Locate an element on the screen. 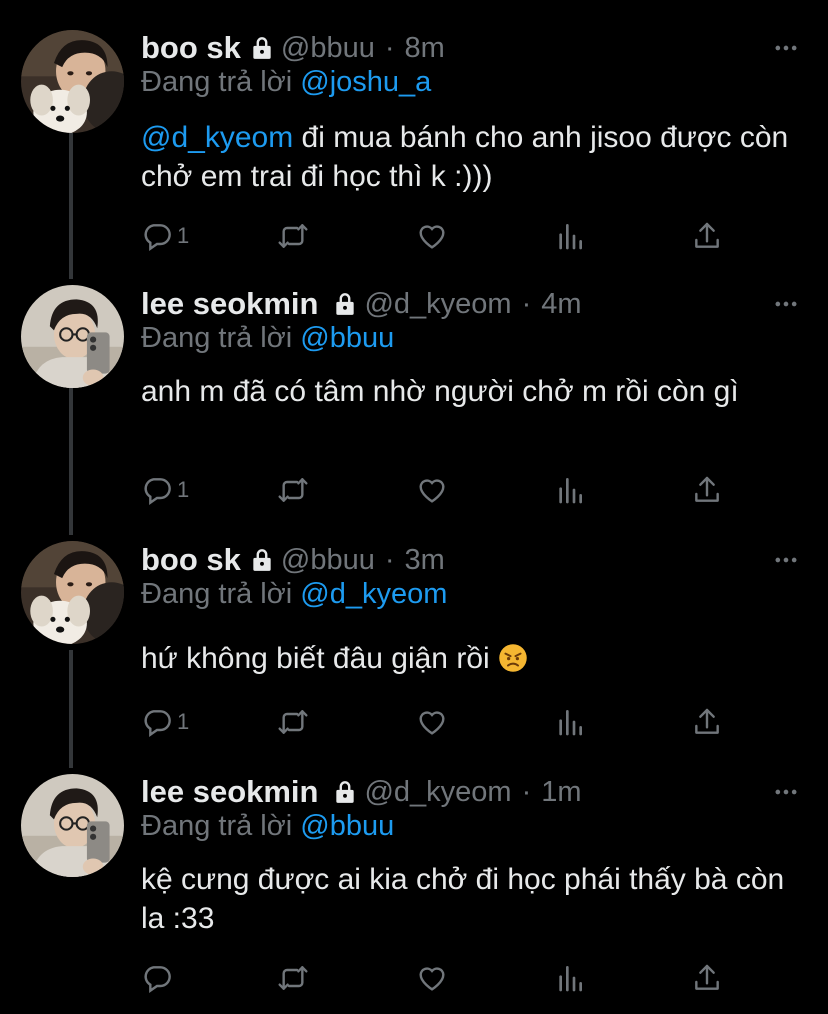 The height and width of the screenshot is (1014, 828). tweet-header: lee seokmin @d_kyeom · 4m is located at coordinates (361, 304).